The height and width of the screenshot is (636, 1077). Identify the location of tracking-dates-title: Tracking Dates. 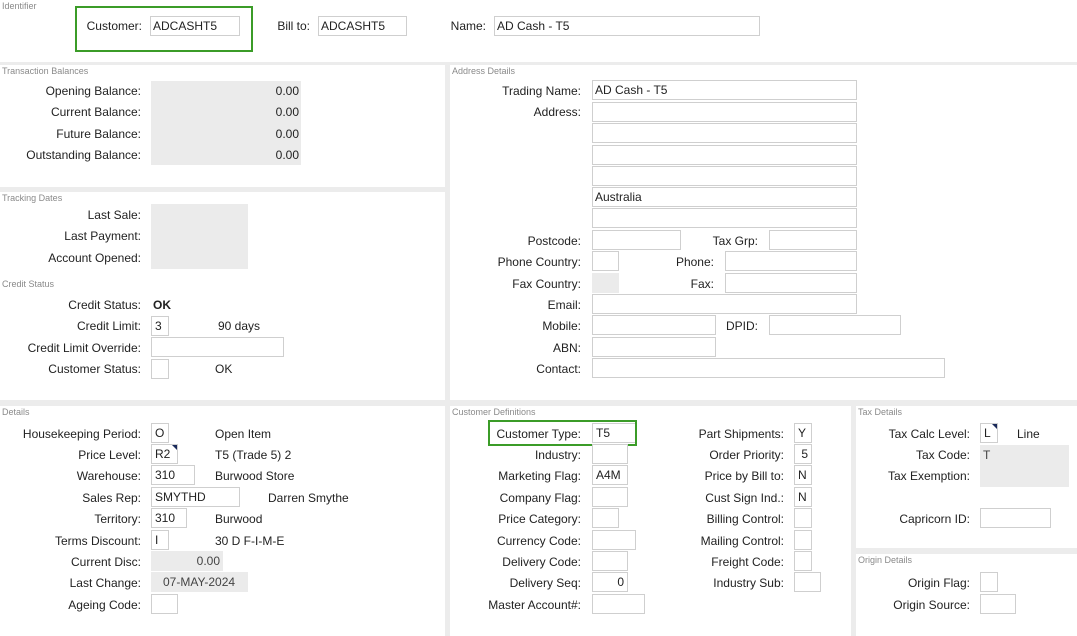
(32, 198).